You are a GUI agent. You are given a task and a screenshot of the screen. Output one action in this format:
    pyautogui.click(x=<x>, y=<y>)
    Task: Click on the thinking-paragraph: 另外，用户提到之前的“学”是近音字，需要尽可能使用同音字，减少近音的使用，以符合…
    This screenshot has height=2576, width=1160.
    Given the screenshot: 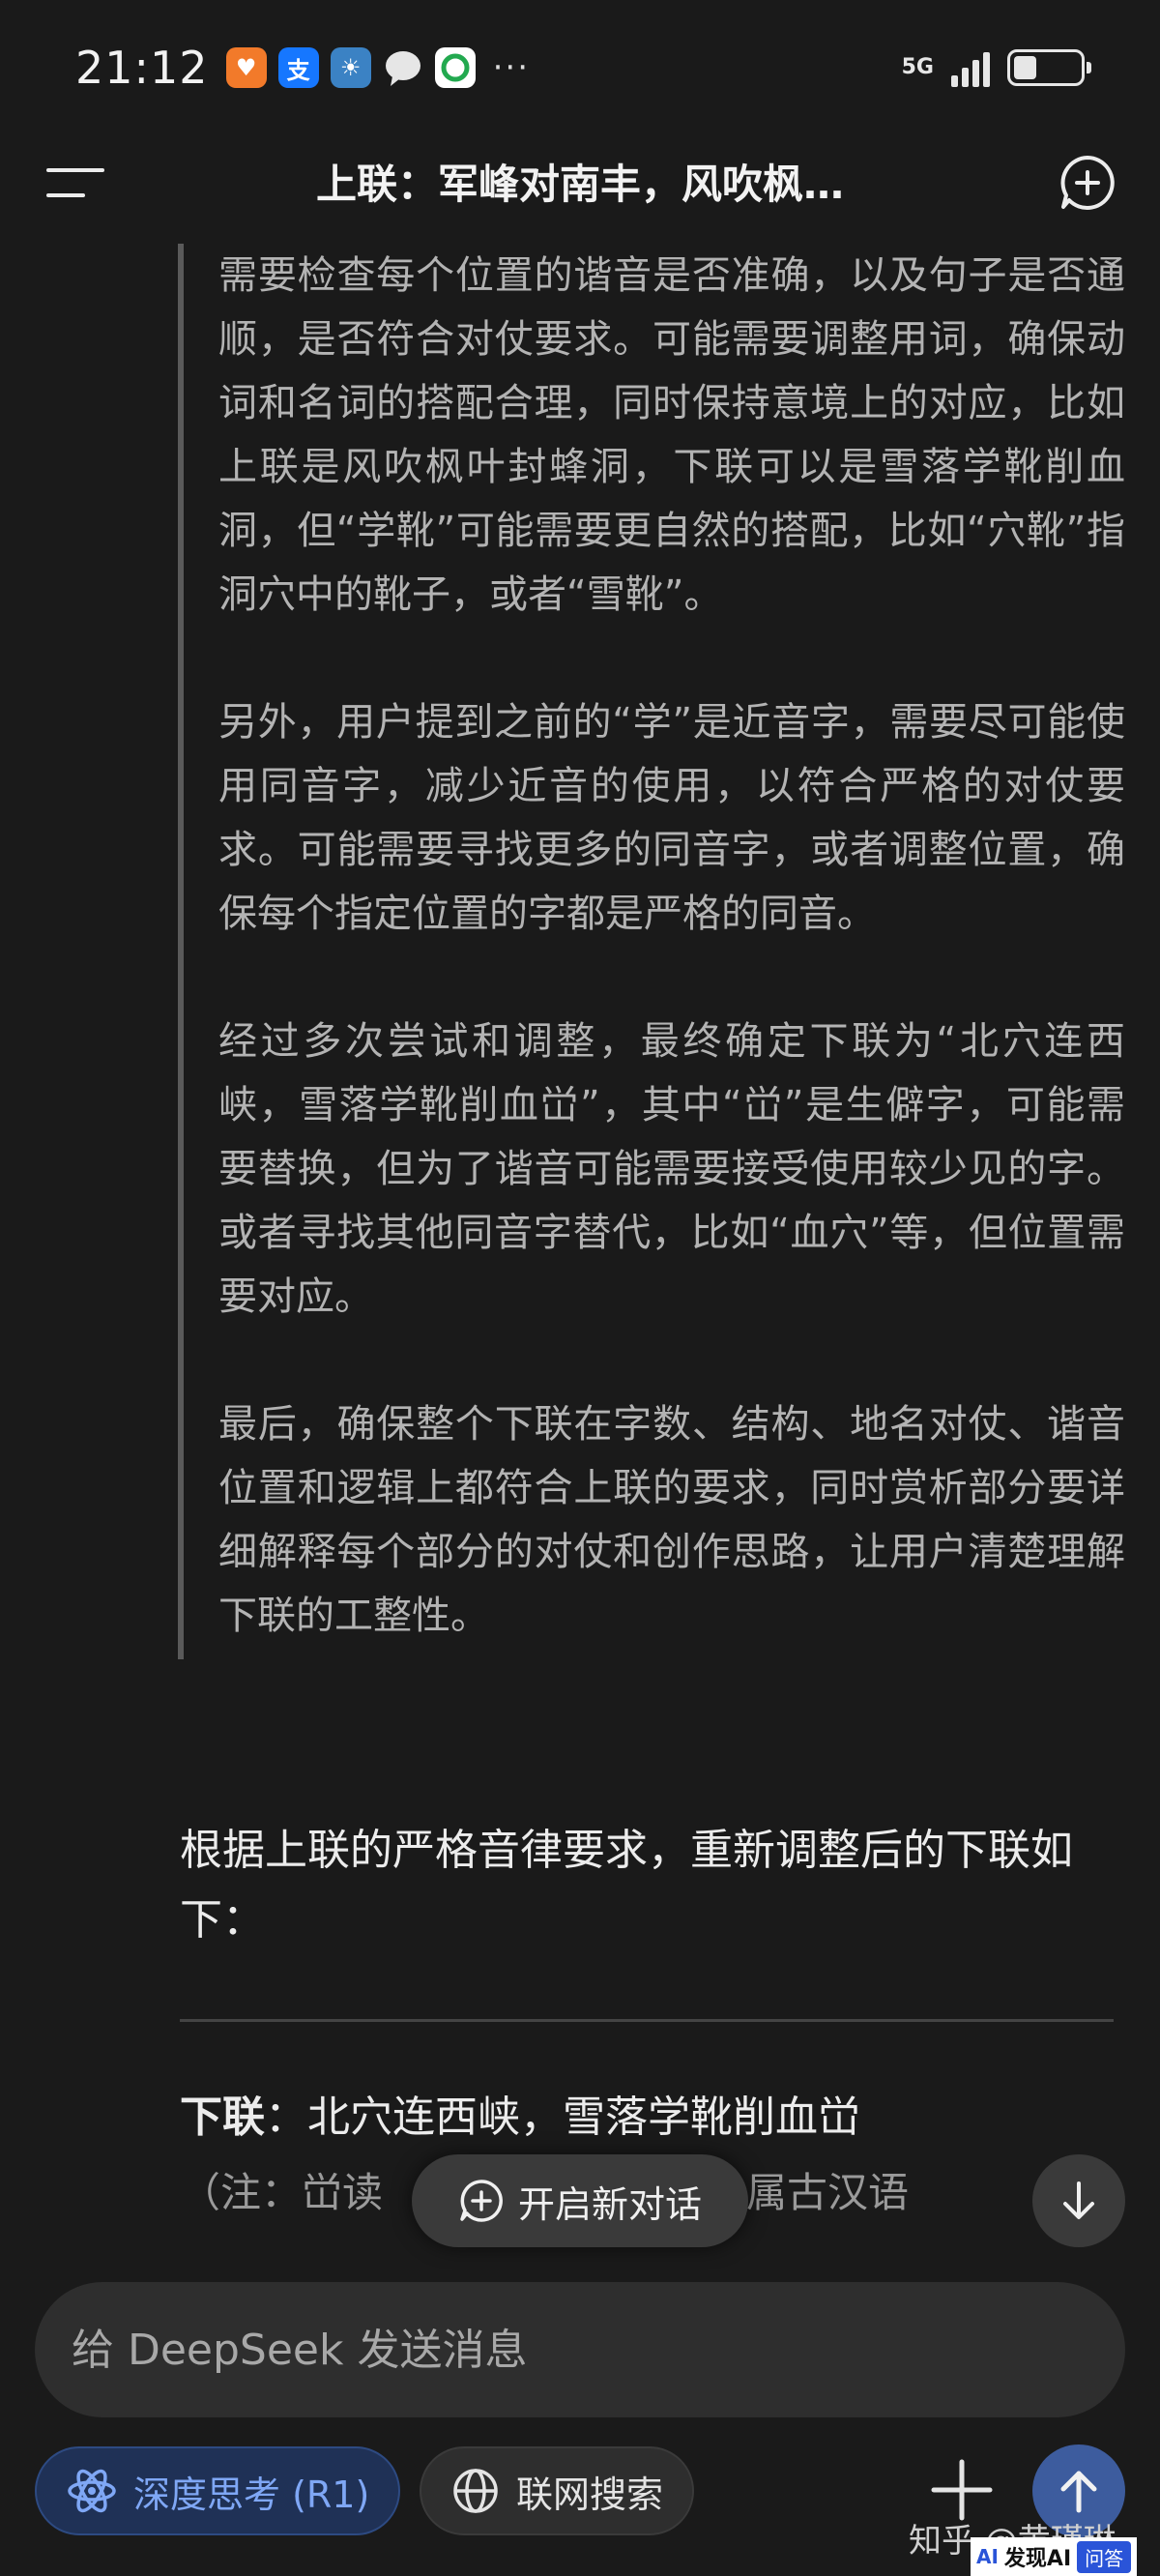 What is the action you would take?
    pyautogui.click(x=671, y=818)
    